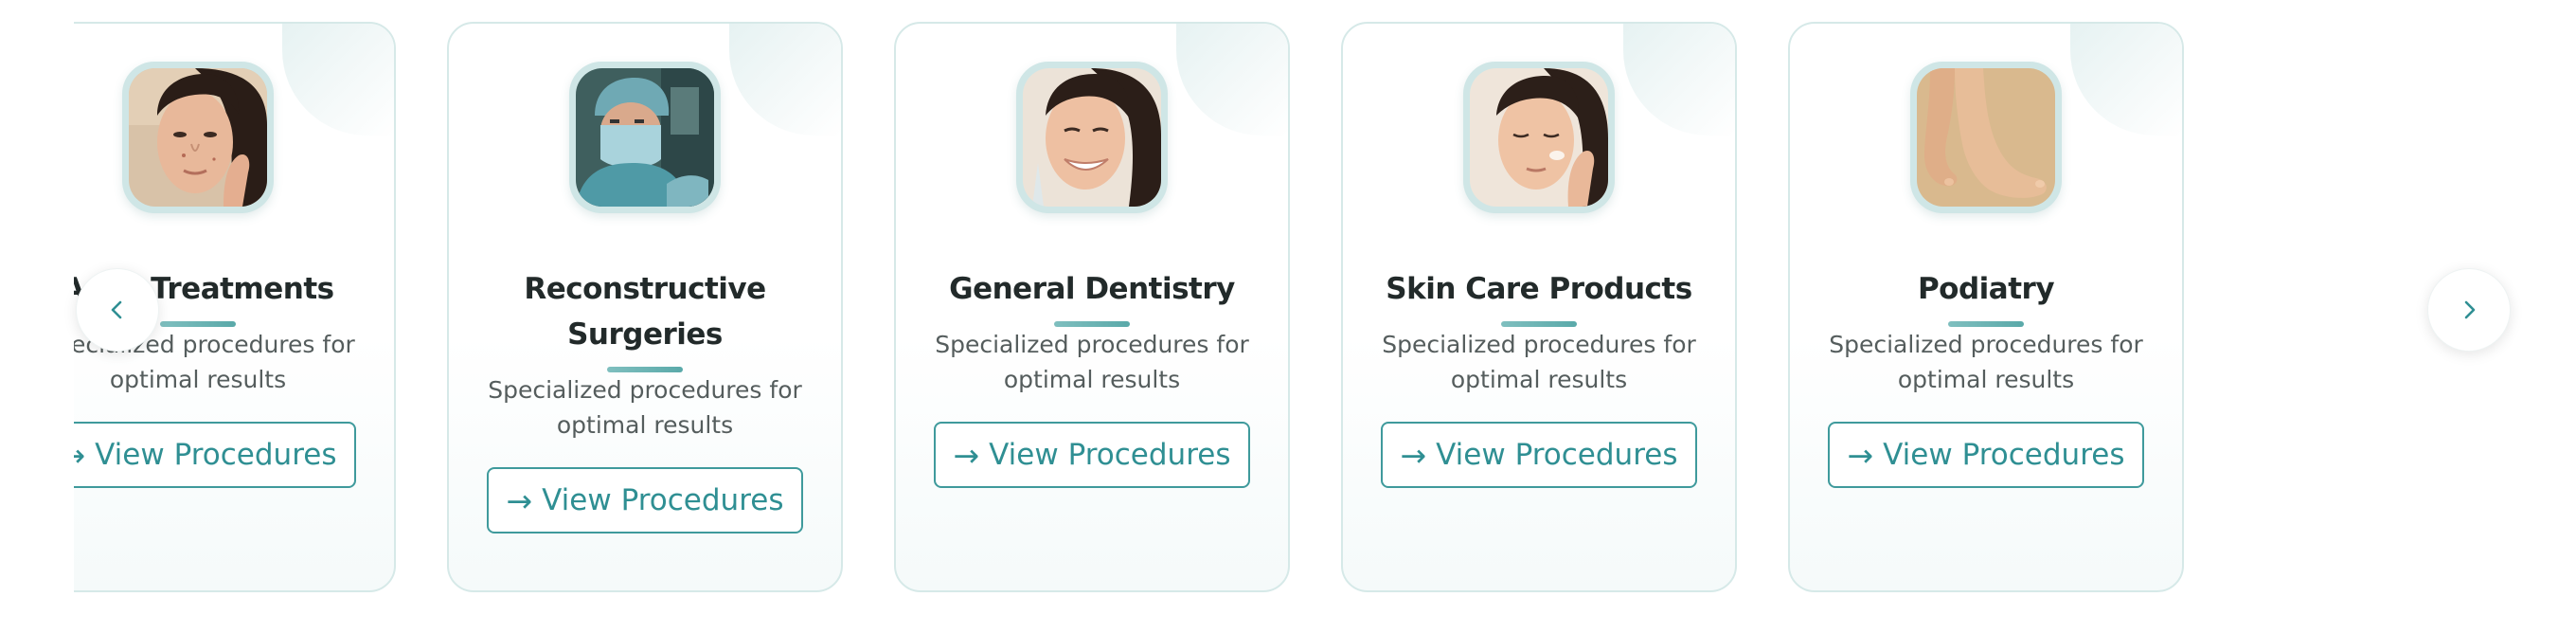 The height and width of the screenshot is (633, 2576). I want to click on podiatry-photo, so click(1986, 137).